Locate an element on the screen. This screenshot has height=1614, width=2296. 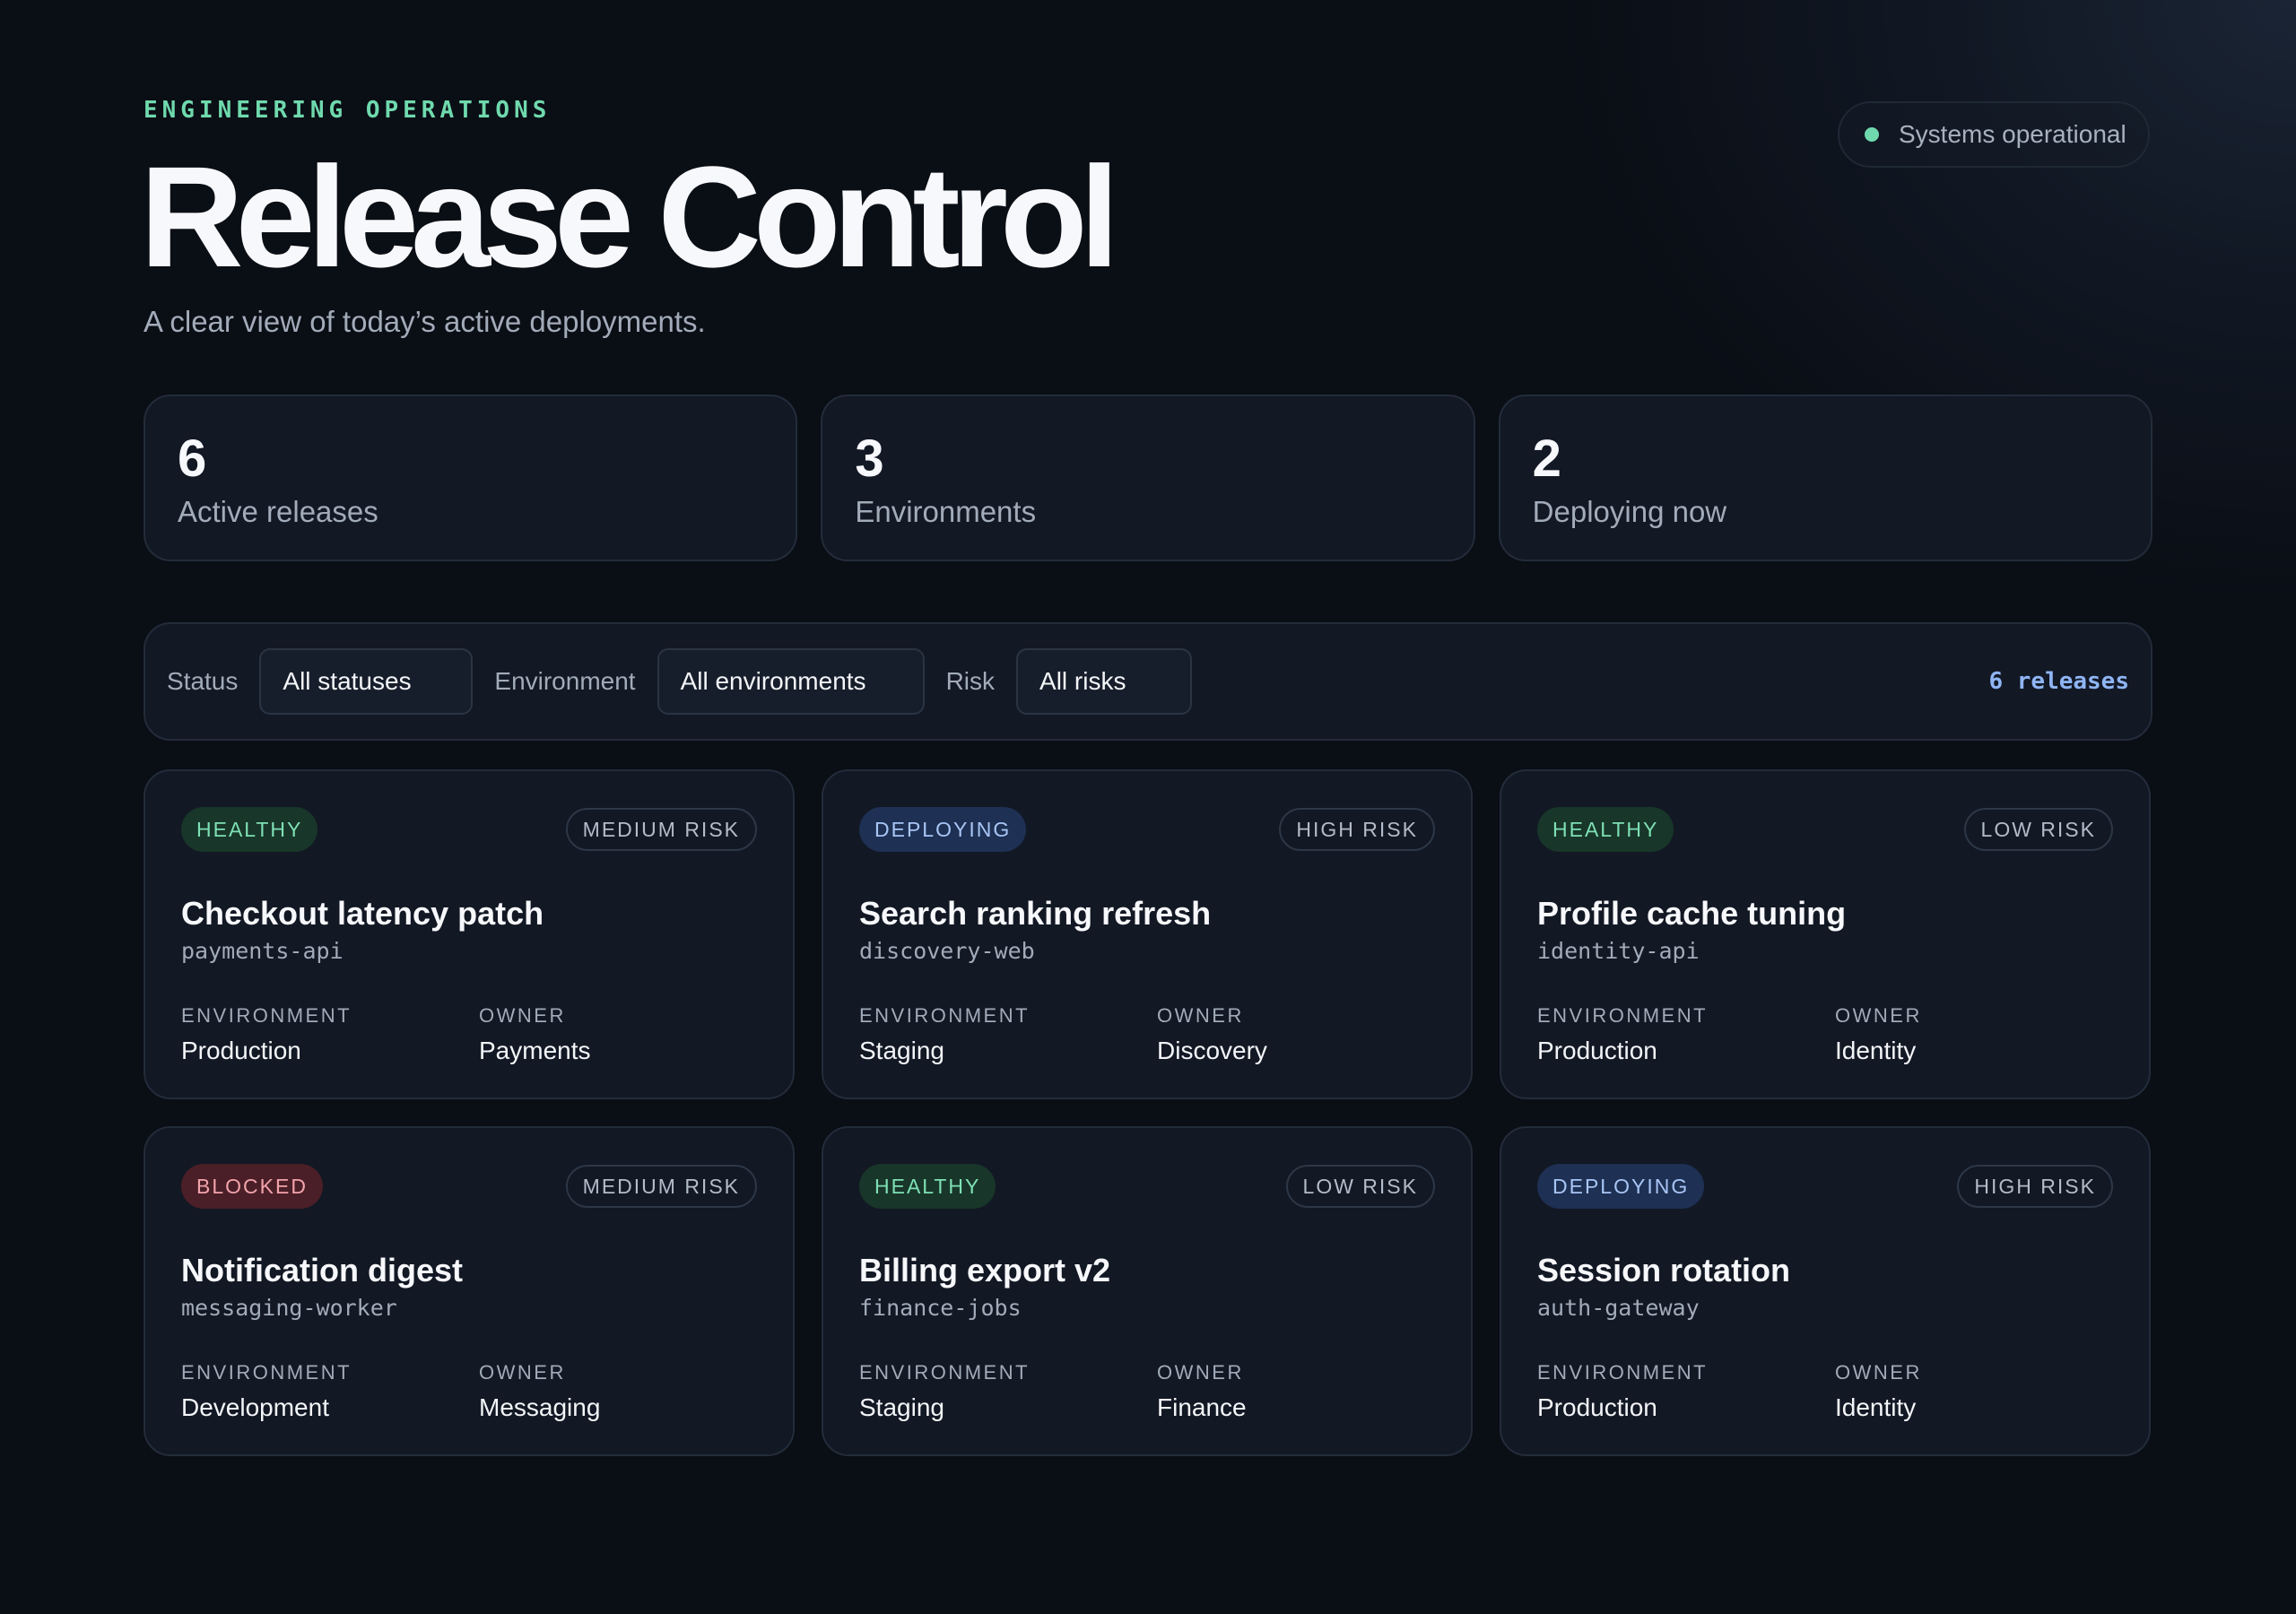
release-title: Checkout latency patch is located at coordinates (362, 913).